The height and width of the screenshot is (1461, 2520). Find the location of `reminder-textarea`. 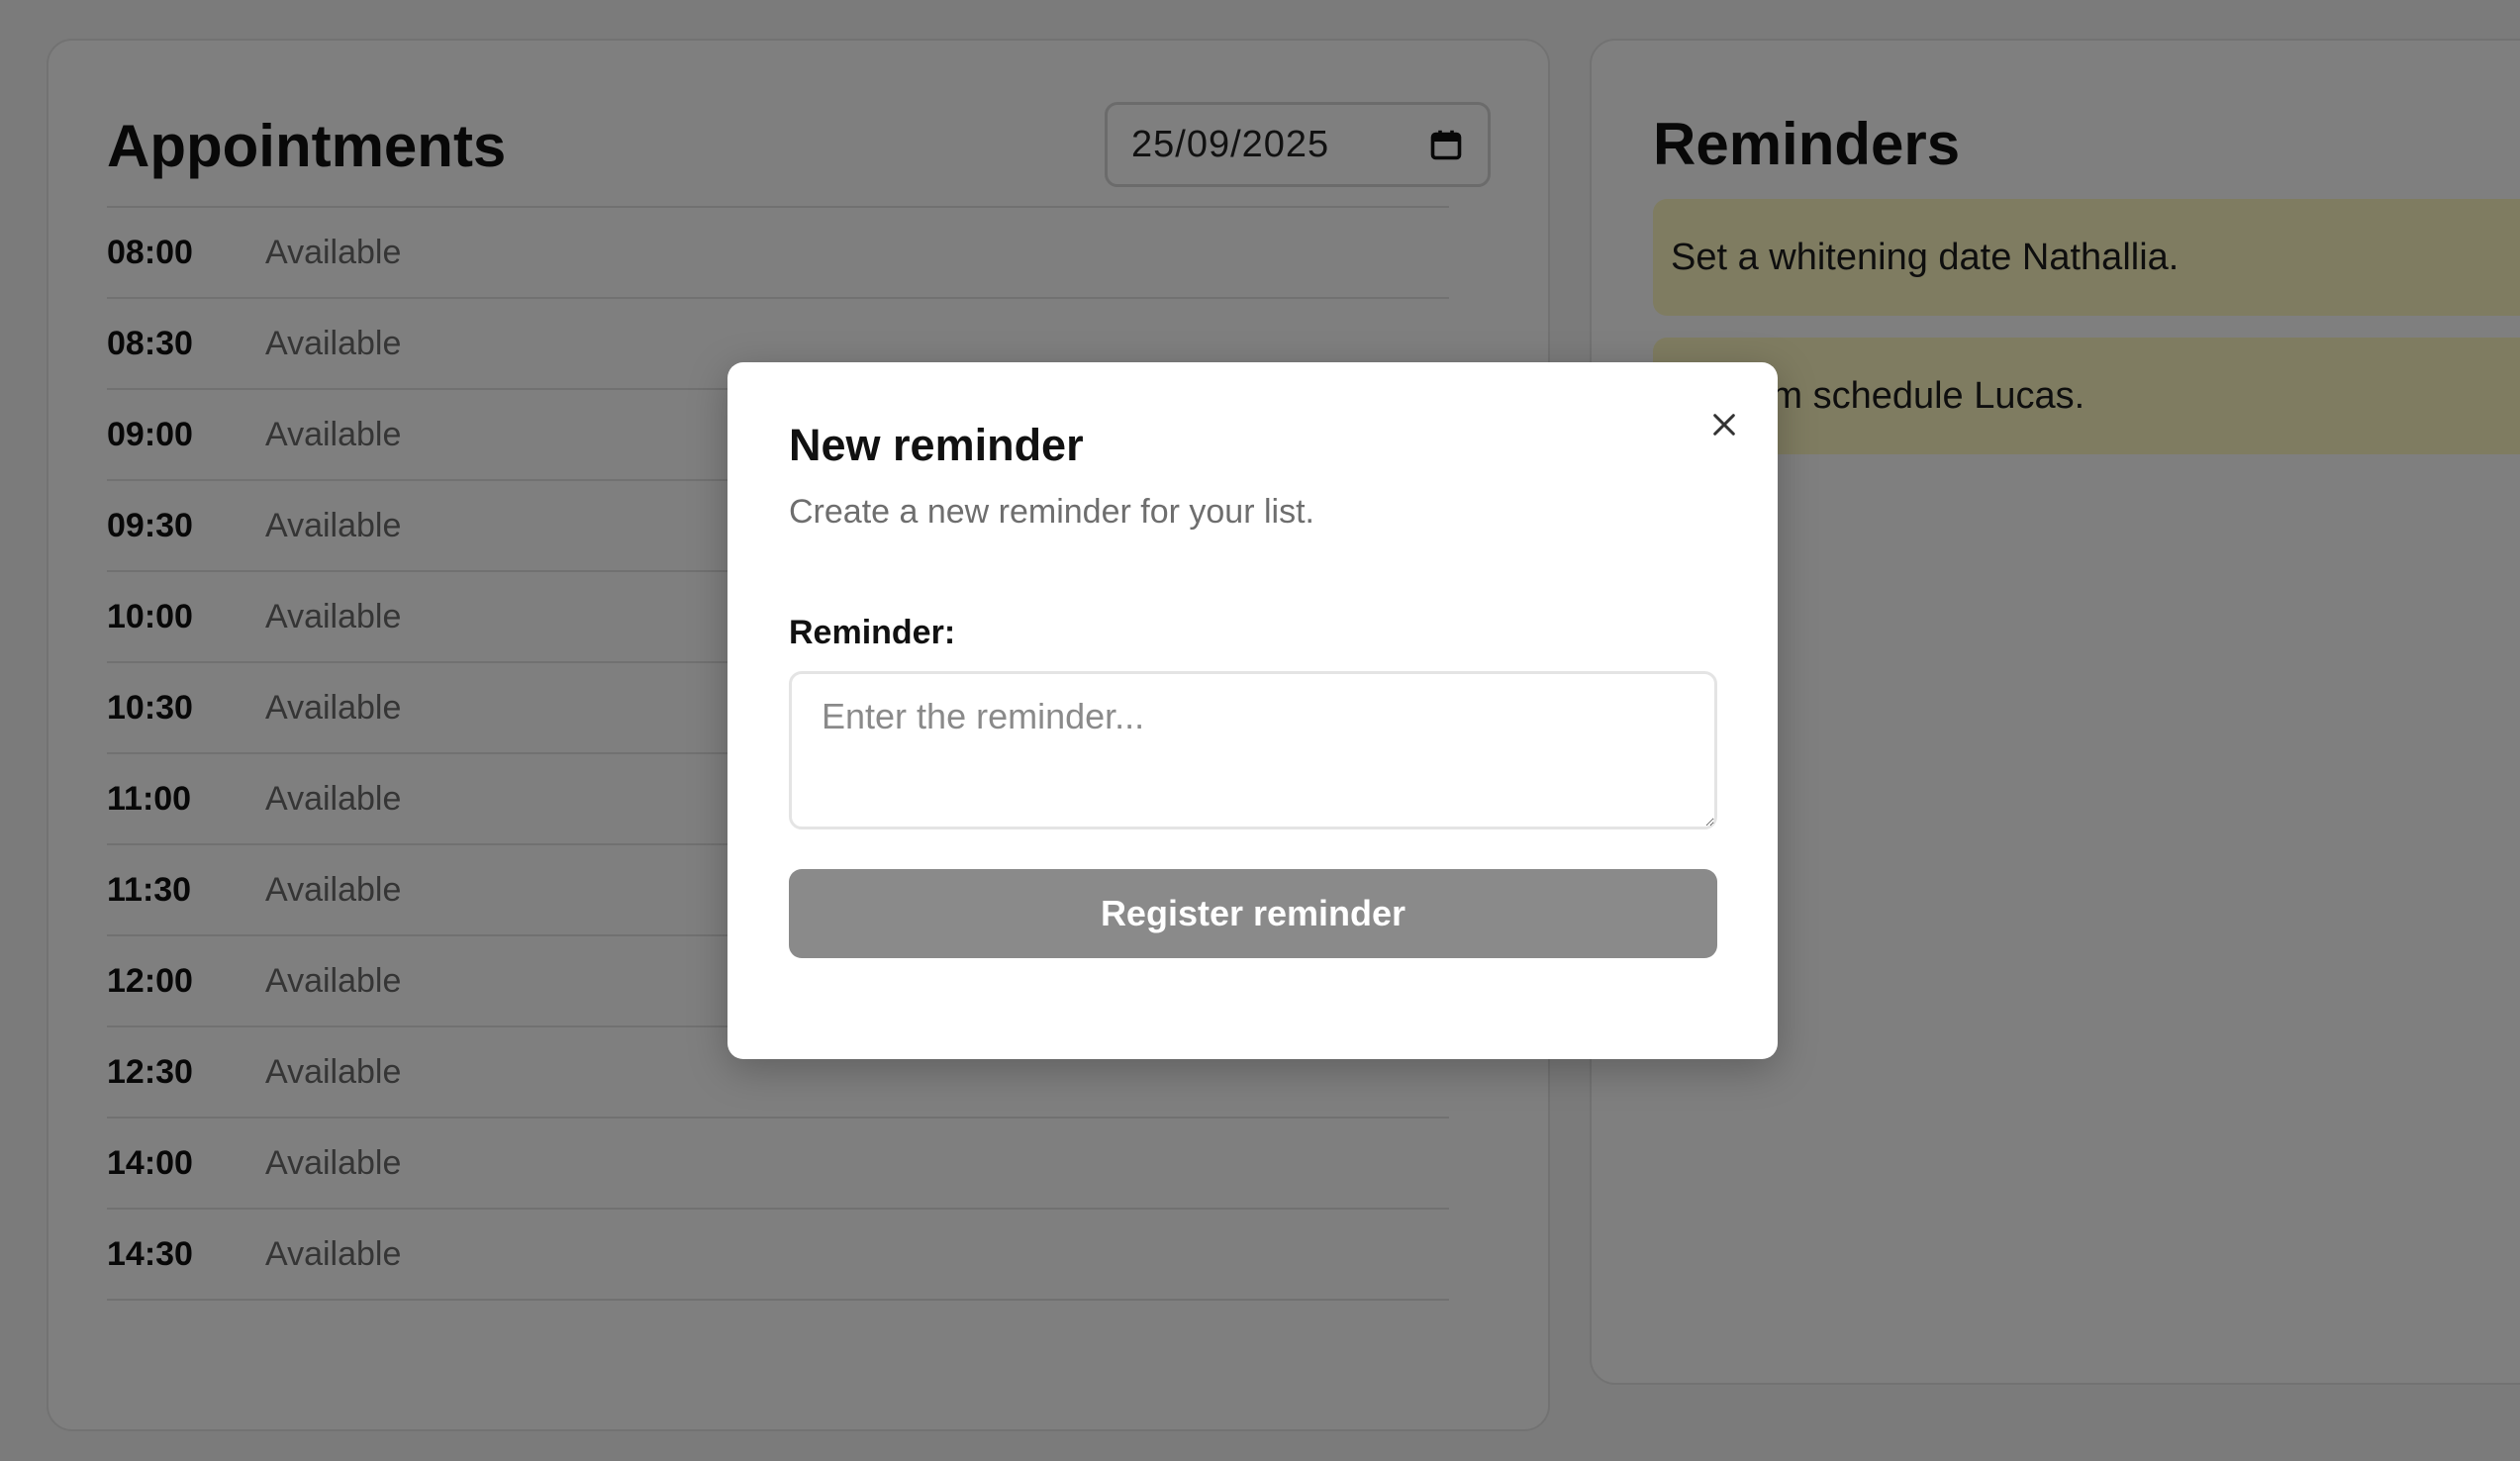

reminder-textarea is located at coordinates (1253, 750).